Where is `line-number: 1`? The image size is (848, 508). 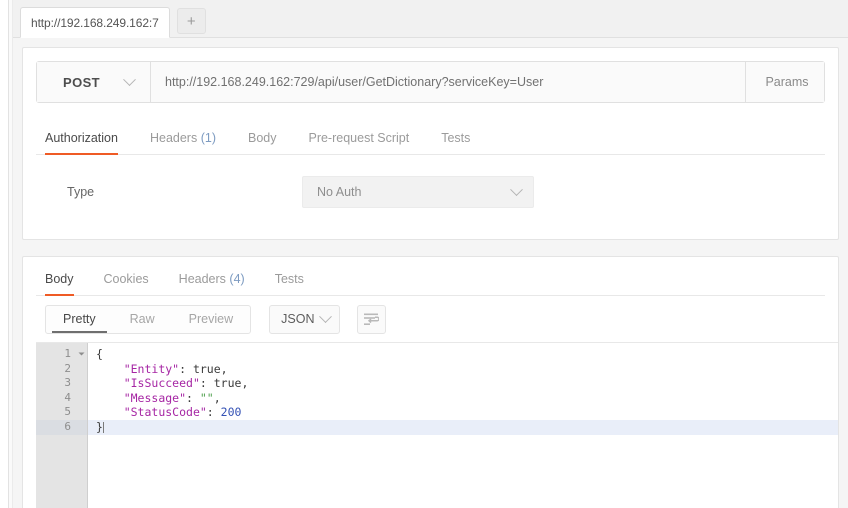 line-number: 1 is located at coordinates (61, 354).